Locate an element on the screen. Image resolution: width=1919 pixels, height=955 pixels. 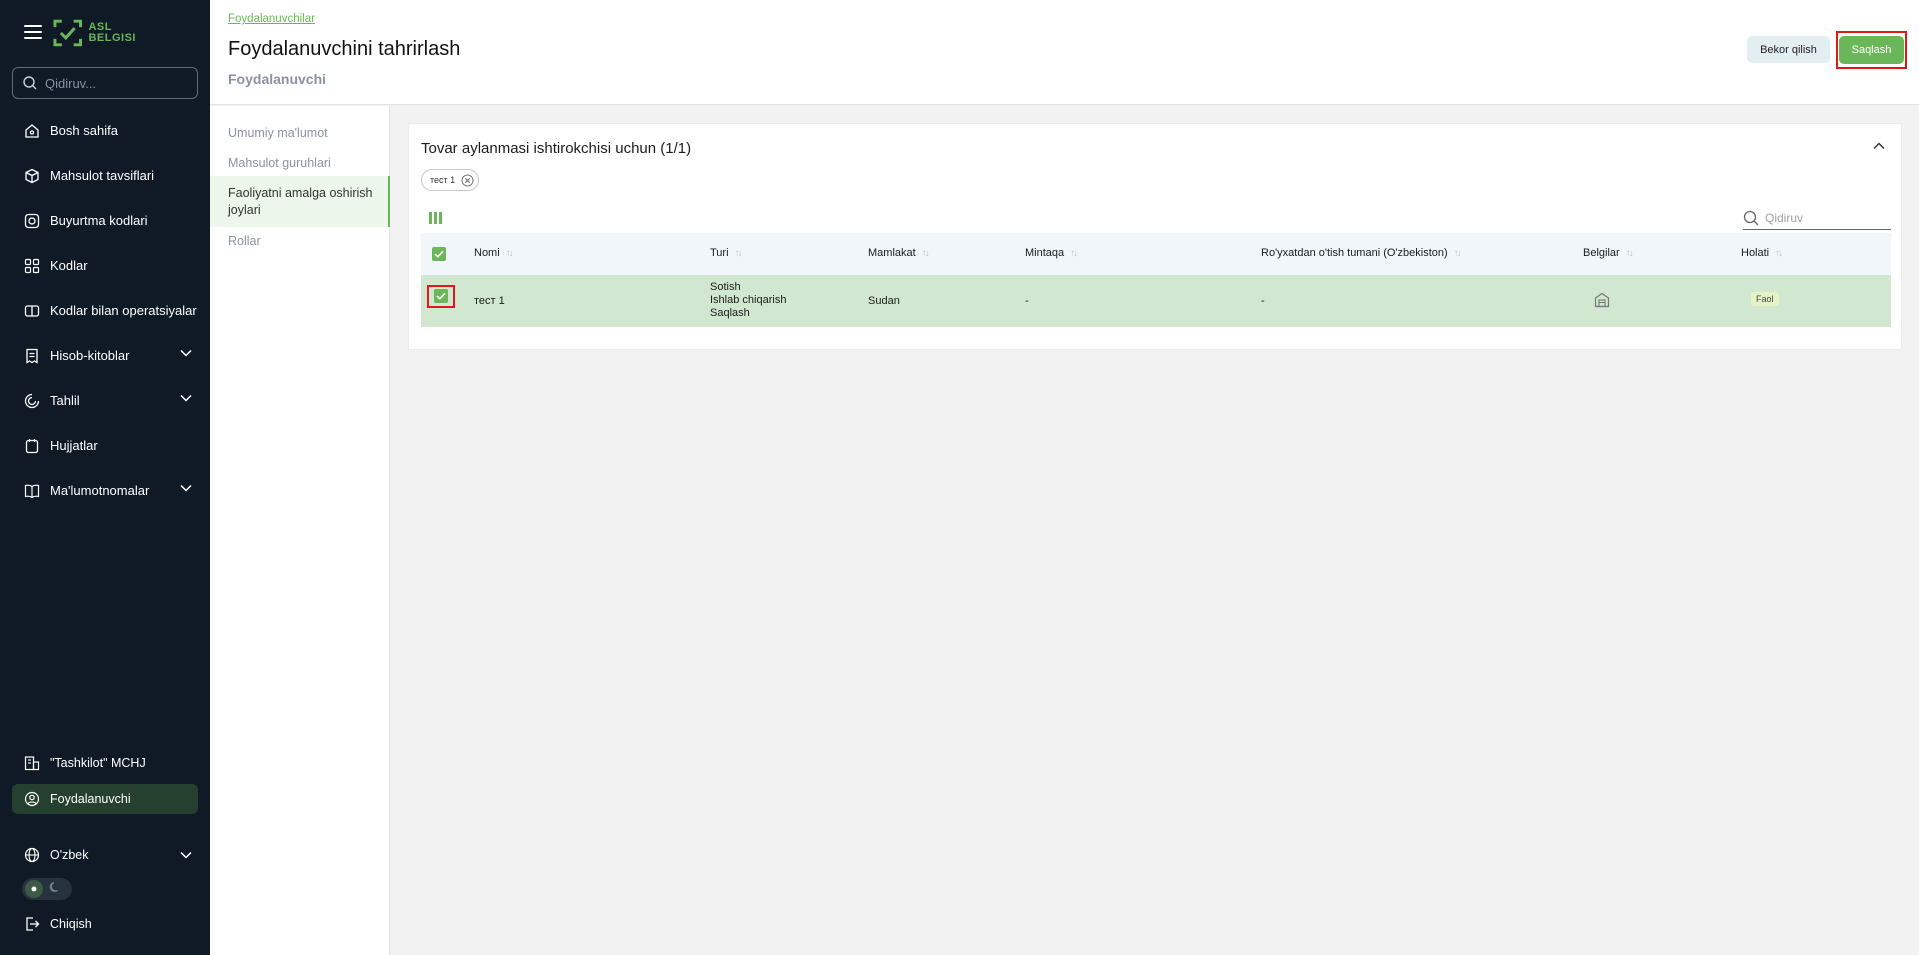
save-button: Saqlash is located at coordinates (1871, 50).